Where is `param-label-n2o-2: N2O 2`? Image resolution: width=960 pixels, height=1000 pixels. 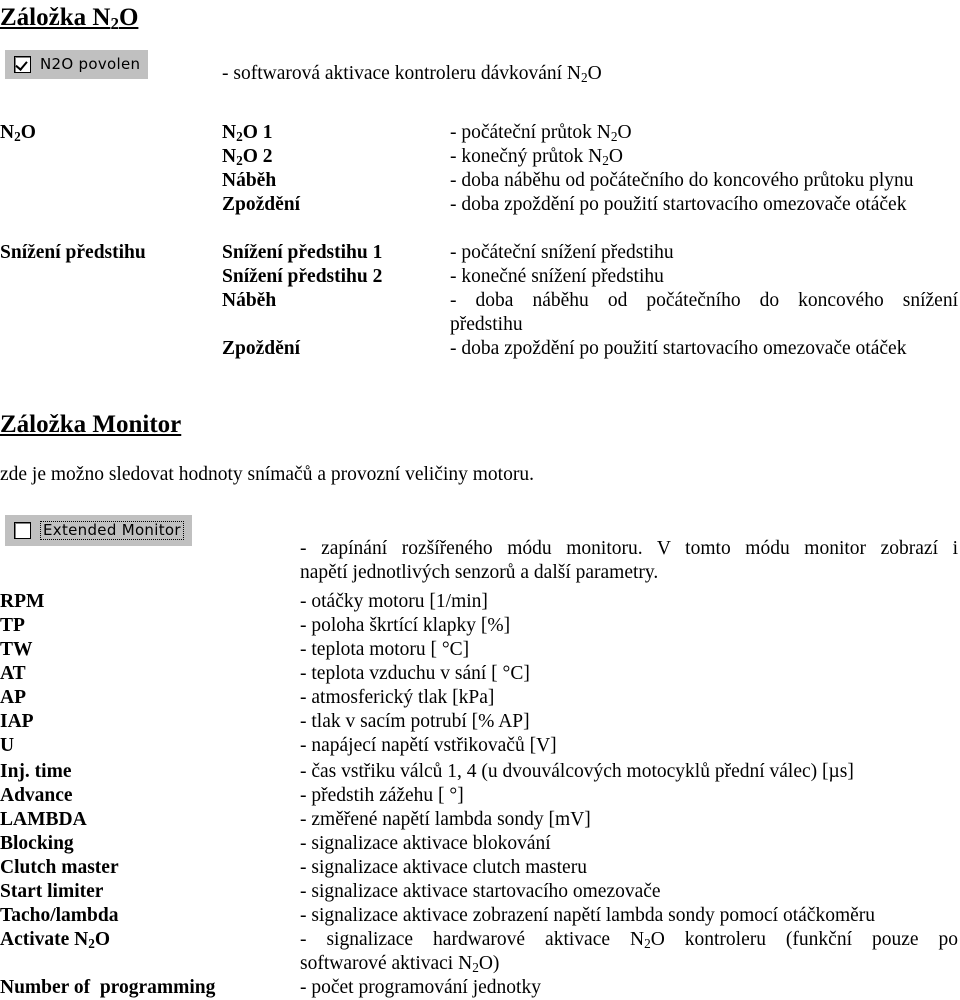 param-label-n2o-2: N2O 2 is located at coordinates (247, 157).